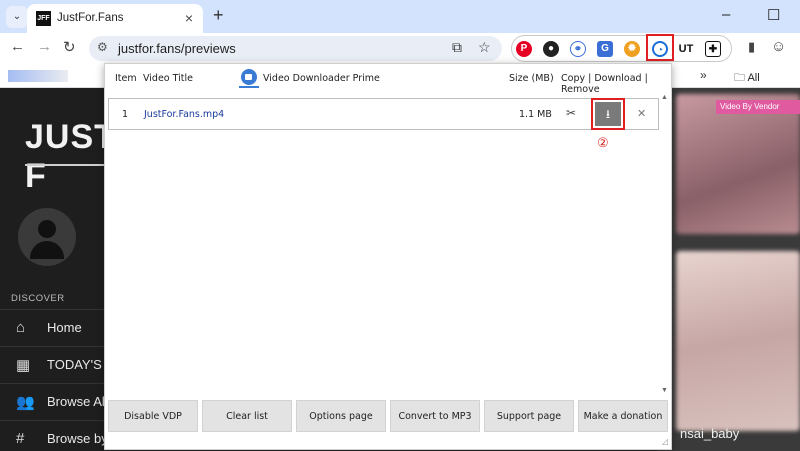 Image resolution: width=800 pixels, height=451 pixels. What do you see at coordinates (664, 390) in the screenshot?
I see `scroll-down-icon: ▼` at bounding box center [664, 390].